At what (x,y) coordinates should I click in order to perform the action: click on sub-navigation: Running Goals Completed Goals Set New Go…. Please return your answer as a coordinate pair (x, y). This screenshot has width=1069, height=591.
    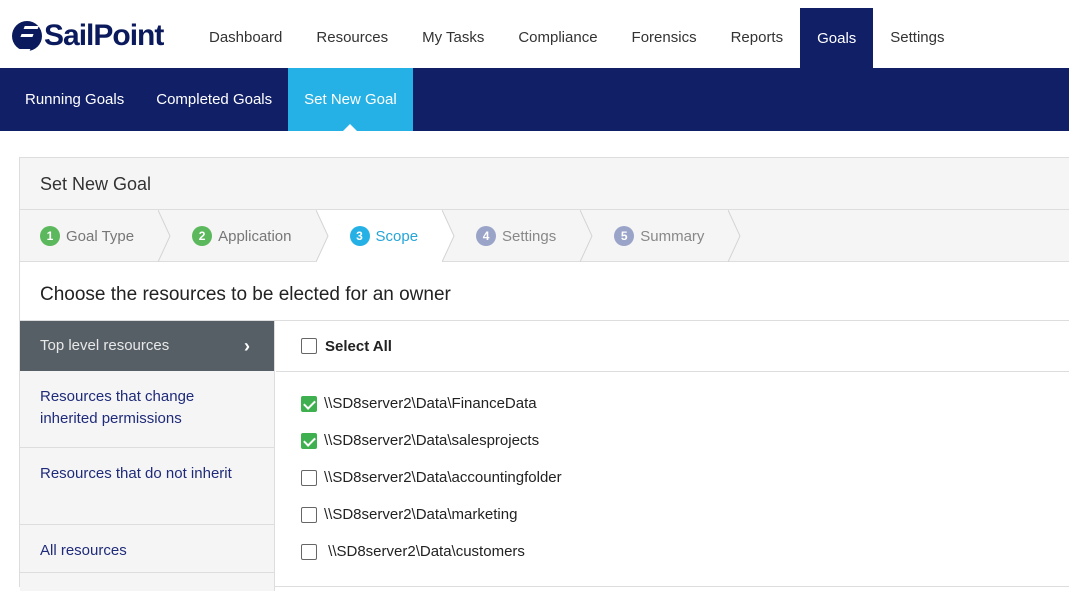
    Looking at the image, I should click on (534, 100).